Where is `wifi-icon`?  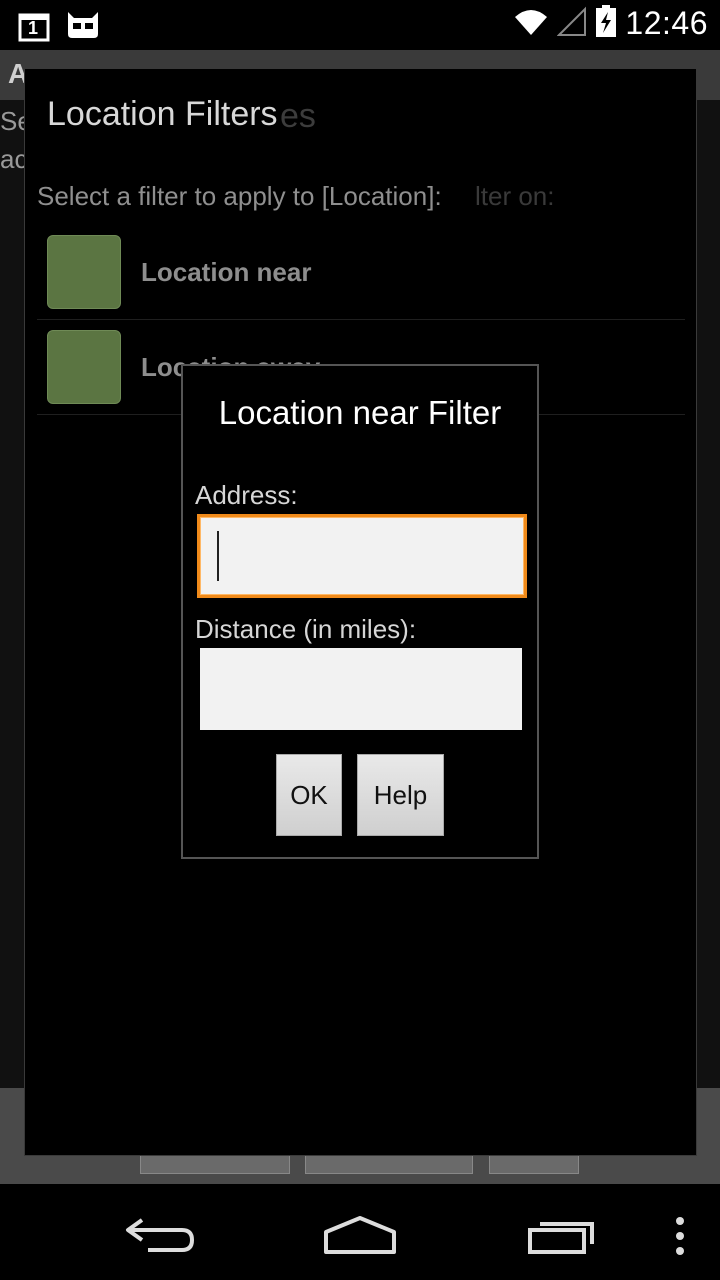
wifi-icon is located at coordinates (531, 23).